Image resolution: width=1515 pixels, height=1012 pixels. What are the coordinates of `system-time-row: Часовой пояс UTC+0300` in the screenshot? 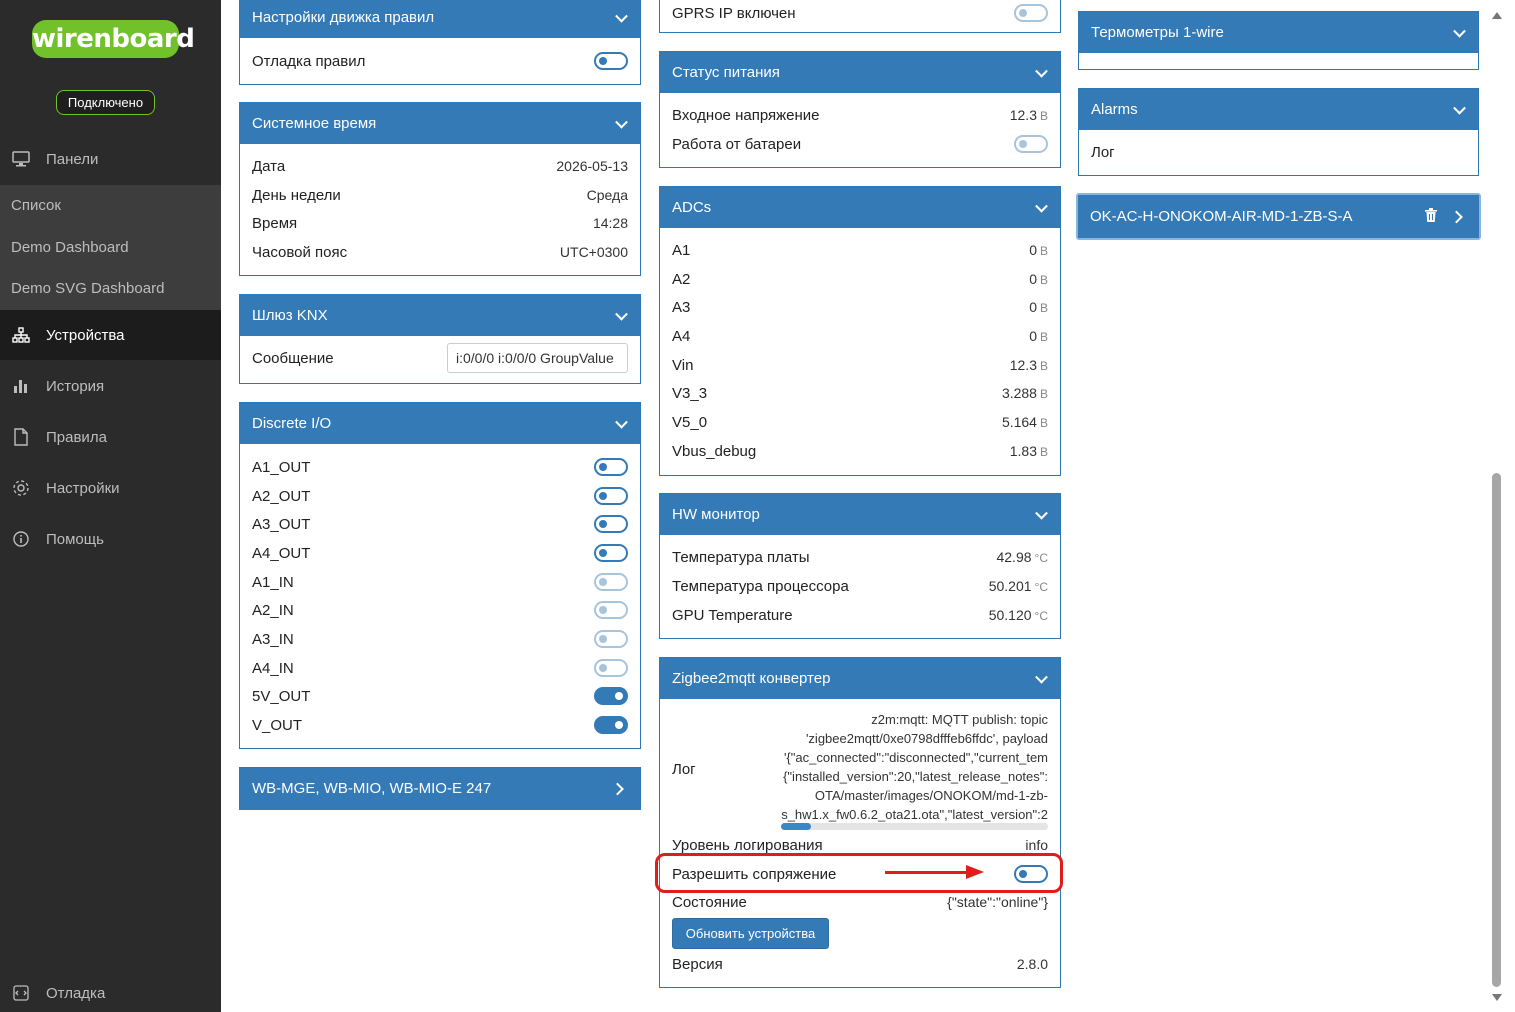 It's located at (440, 252).